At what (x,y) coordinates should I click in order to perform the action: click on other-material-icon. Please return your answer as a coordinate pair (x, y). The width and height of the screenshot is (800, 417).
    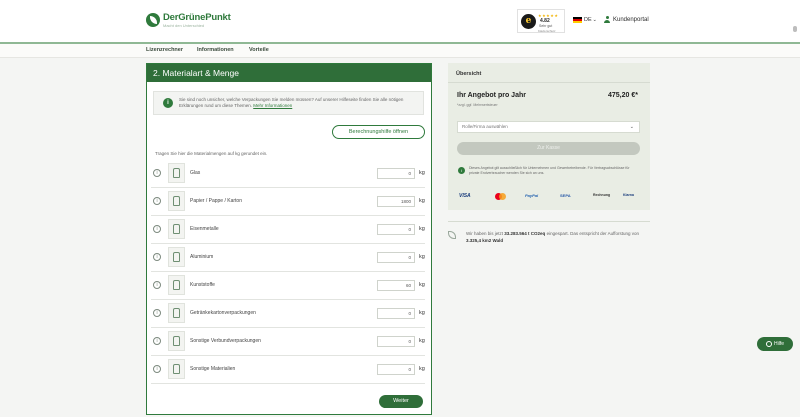
    Looking at the image, I should click on (176, 369).